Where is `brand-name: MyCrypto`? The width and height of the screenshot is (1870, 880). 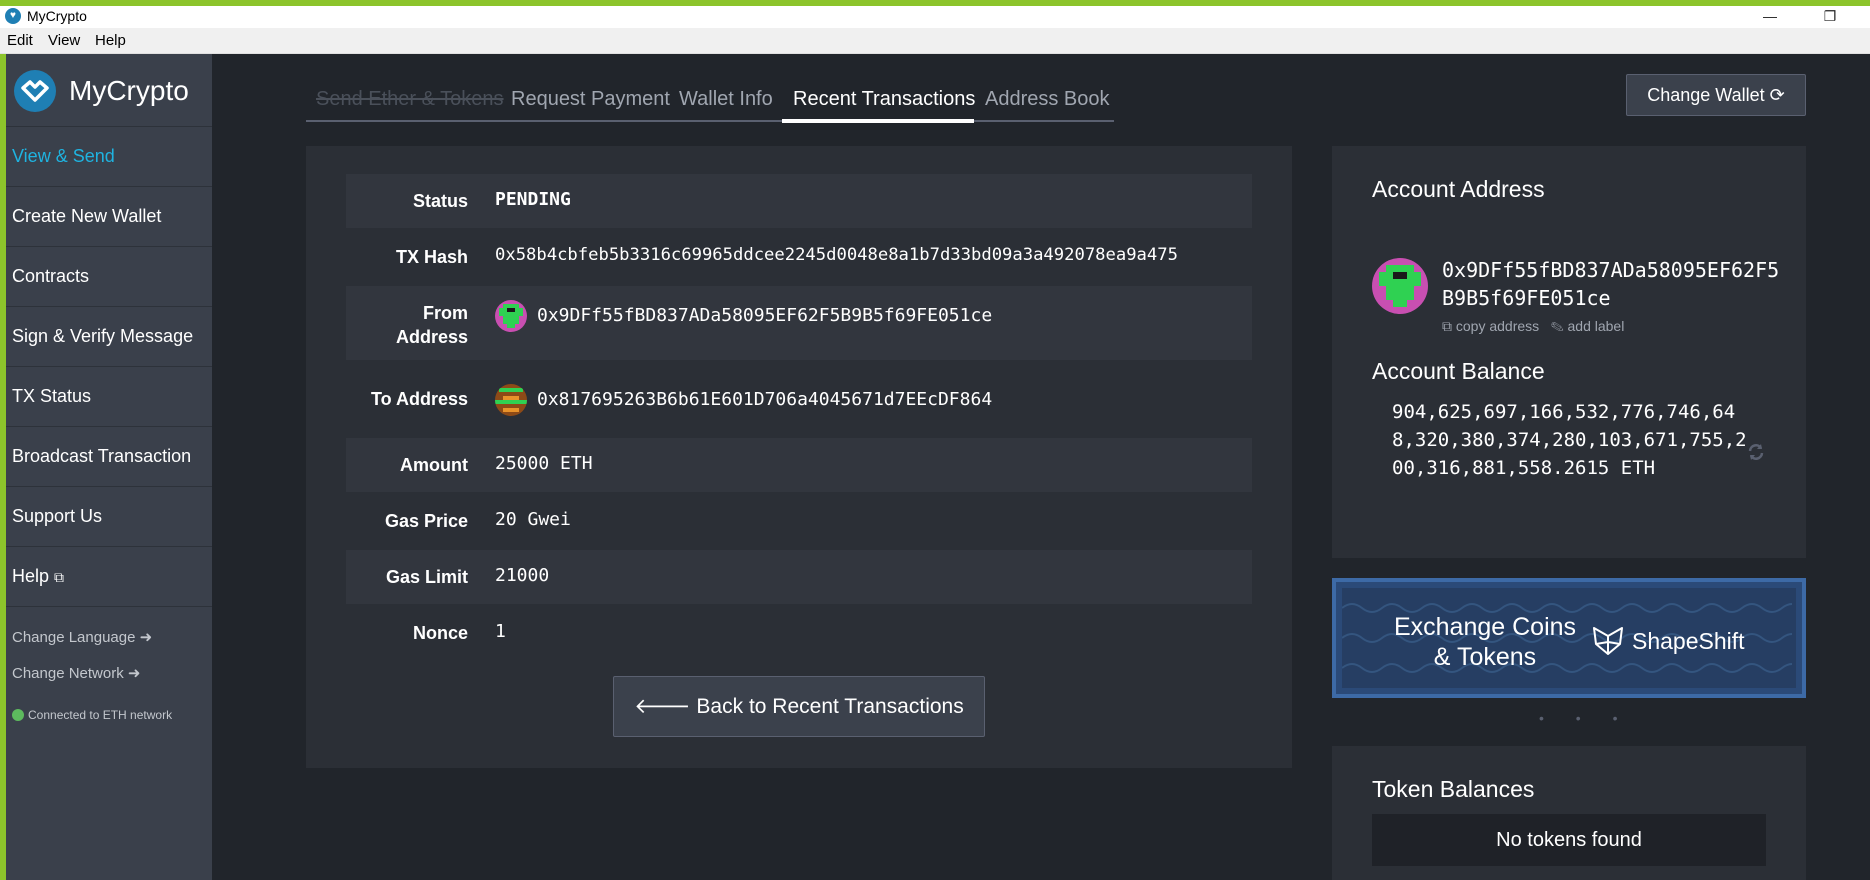
brand-name: MyCrypto is located at coordinates (129, 90).